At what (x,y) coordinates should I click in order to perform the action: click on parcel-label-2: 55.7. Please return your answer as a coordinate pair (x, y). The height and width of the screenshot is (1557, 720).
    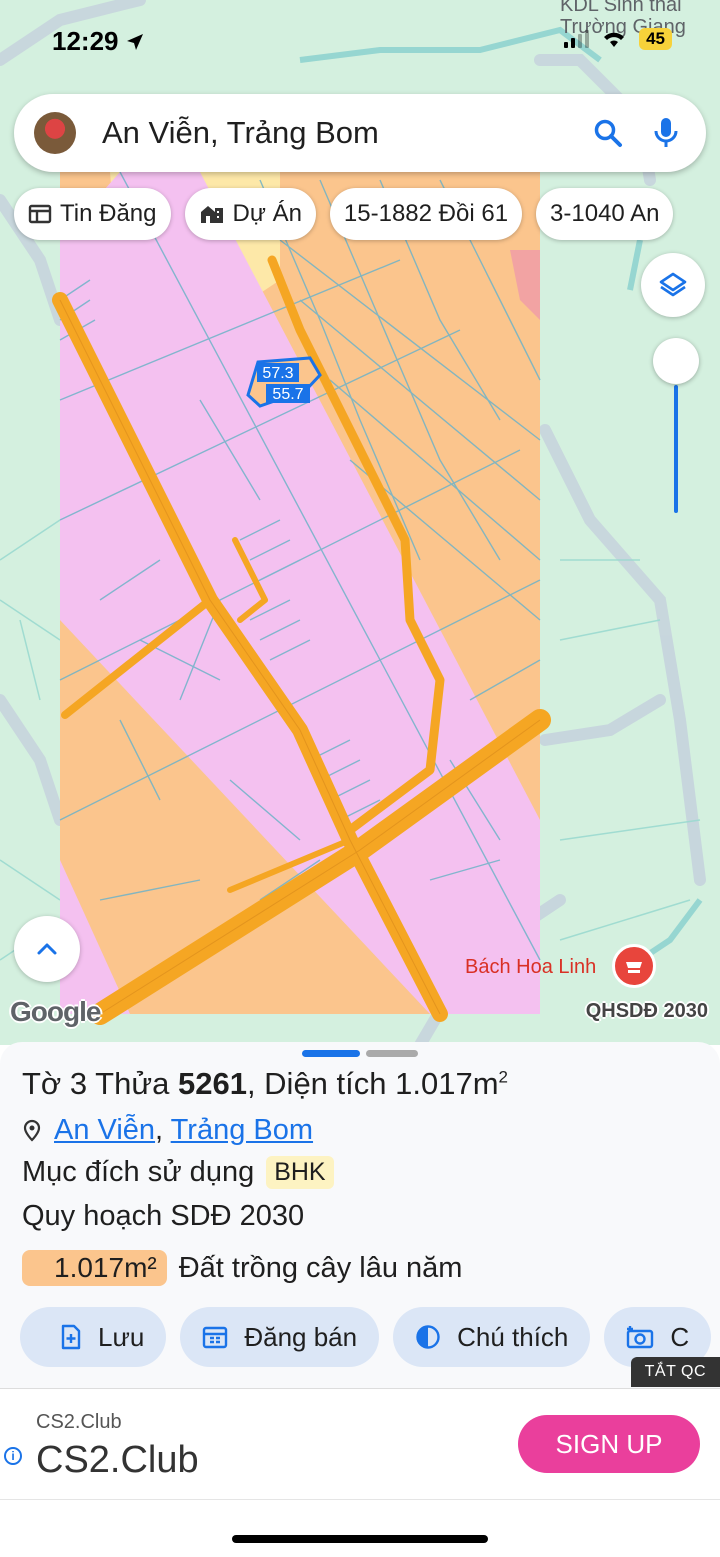
    Looking at the image, I should click on (287, 394).